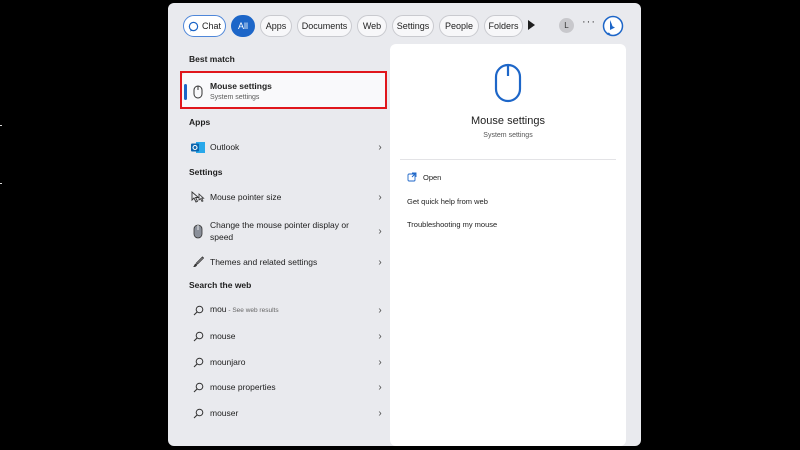 The width and height of the screenshot is (800, 450). What do you see at coordinates (243, 387) in the screenshot?
I see `web-result-label: mouse properties` at bounding box center [243, 387].